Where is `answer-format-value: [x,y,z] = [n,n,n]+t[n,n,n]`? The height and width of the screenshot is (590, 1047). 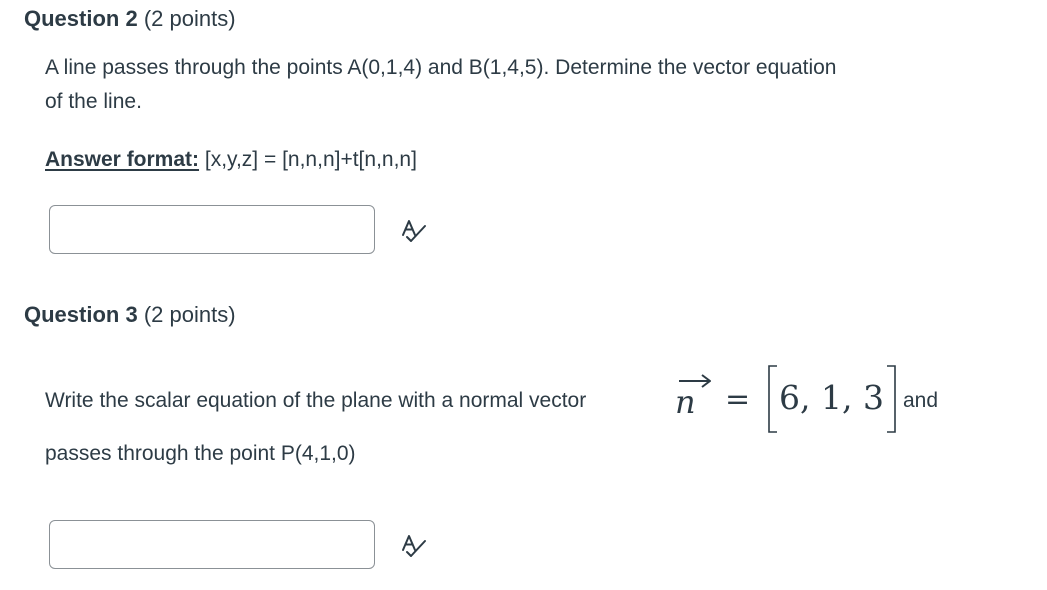 answer-format-value: [x,y,z] = [n,n,n]+t[n,n,n] is located at coordinates (308, 159).